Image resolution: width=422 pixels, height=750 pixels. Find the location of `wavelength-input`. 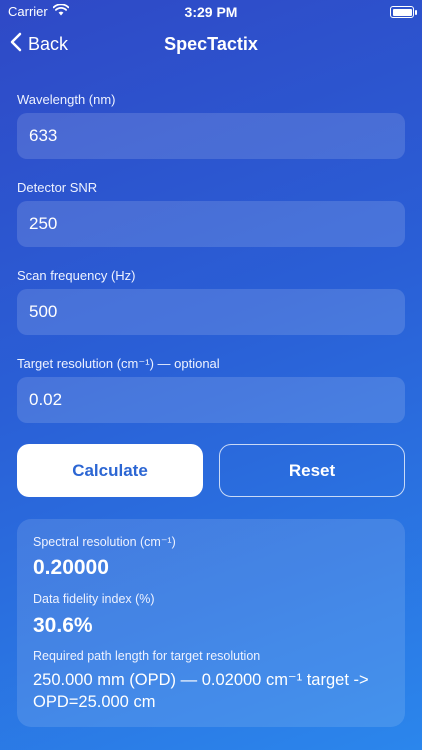

wavelength-input is located at coordinates (211, 136).